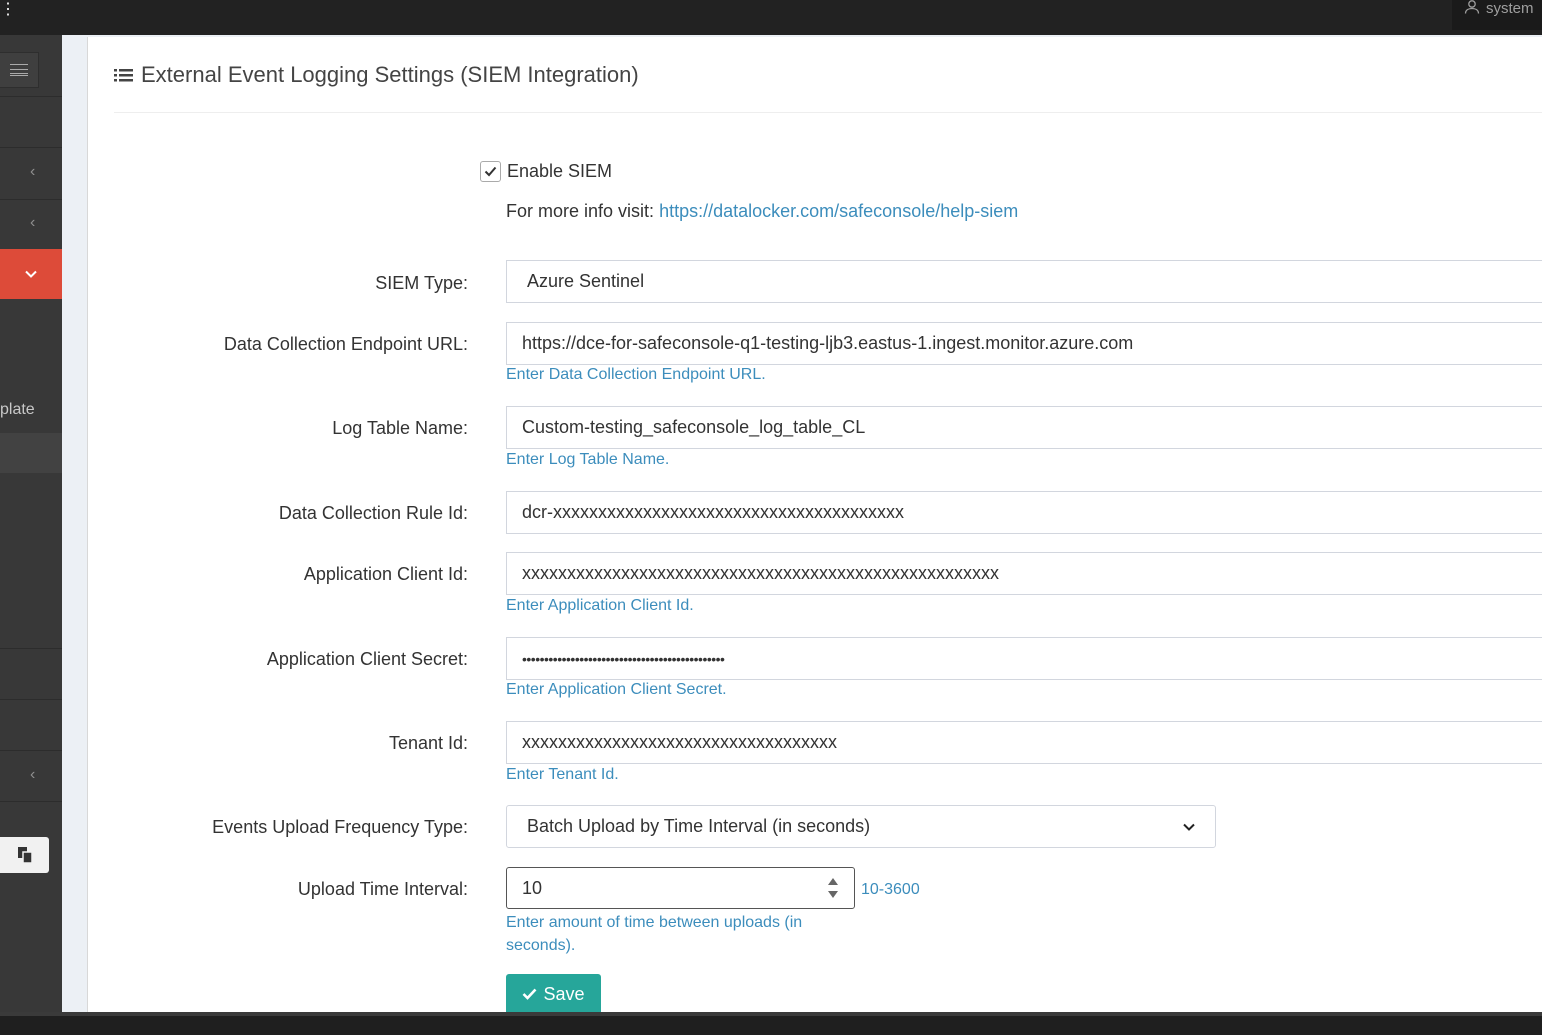  I want to click on title-divider, so click(828, 112).